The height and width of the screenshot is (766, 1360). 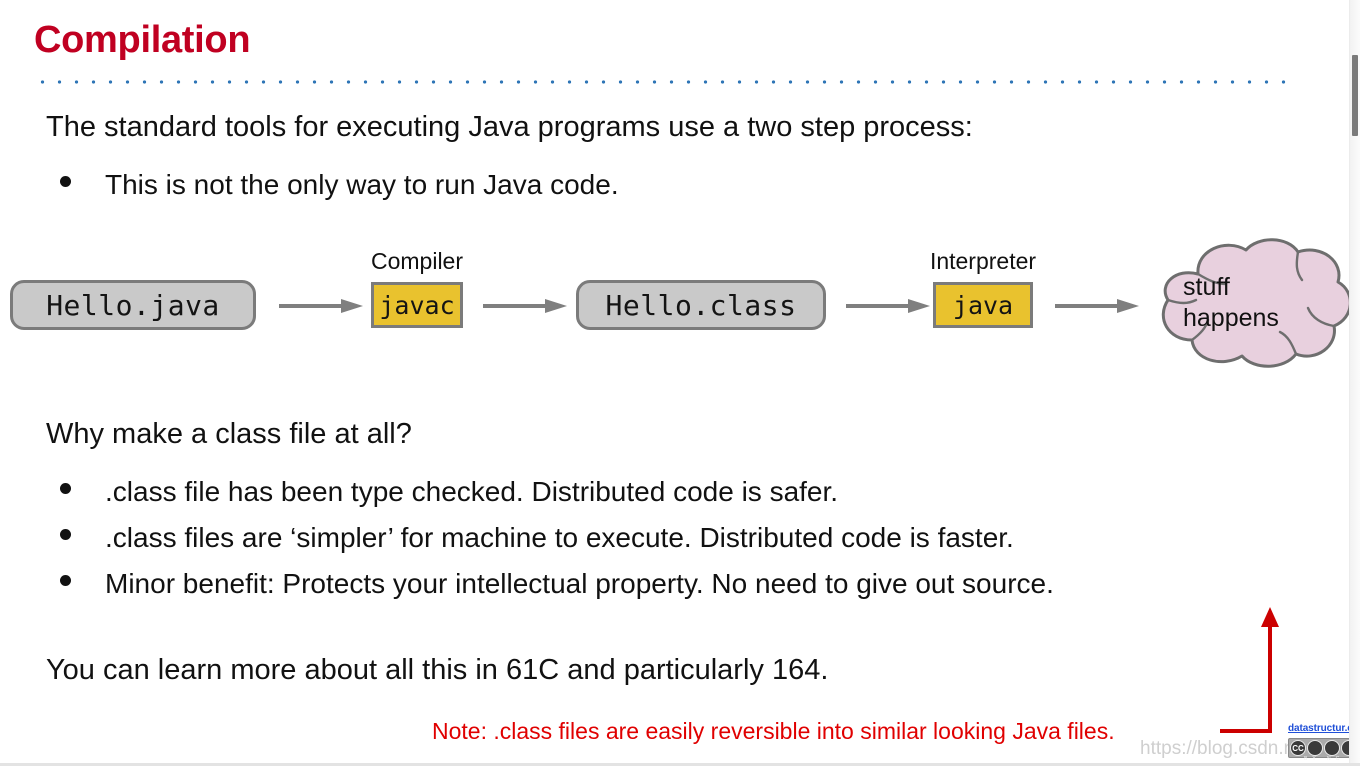 I want to click on compiler-label: Compiler, so click(x=417, y=261).